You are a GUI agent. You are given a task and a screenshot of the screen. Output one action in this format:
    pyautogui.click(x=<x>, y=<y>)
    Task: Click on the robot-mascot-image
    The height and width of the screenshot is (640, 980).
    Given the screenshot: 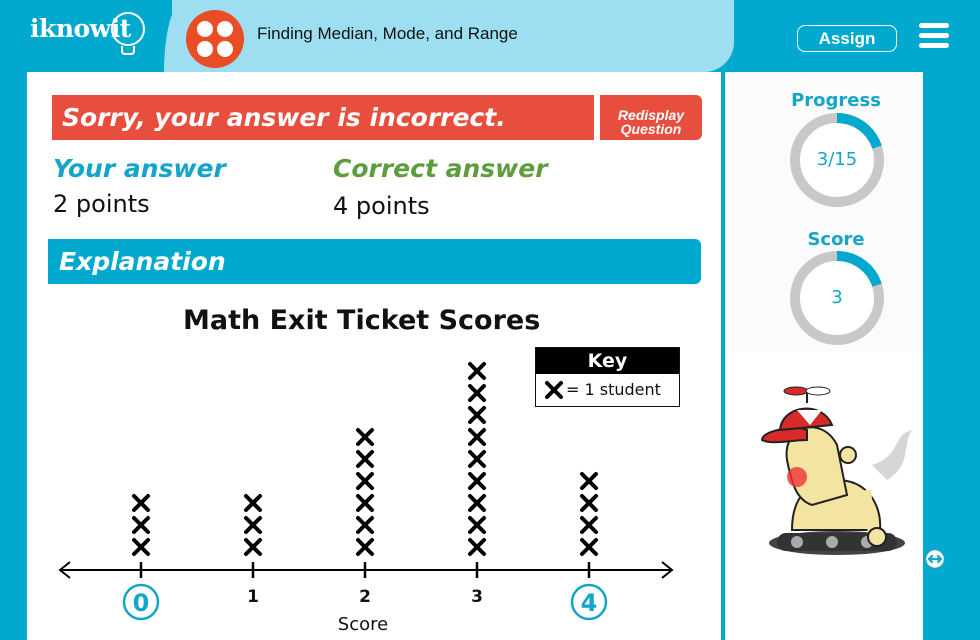 What is the action you would take?
    pyautogui.click(x=836, y=470)
    